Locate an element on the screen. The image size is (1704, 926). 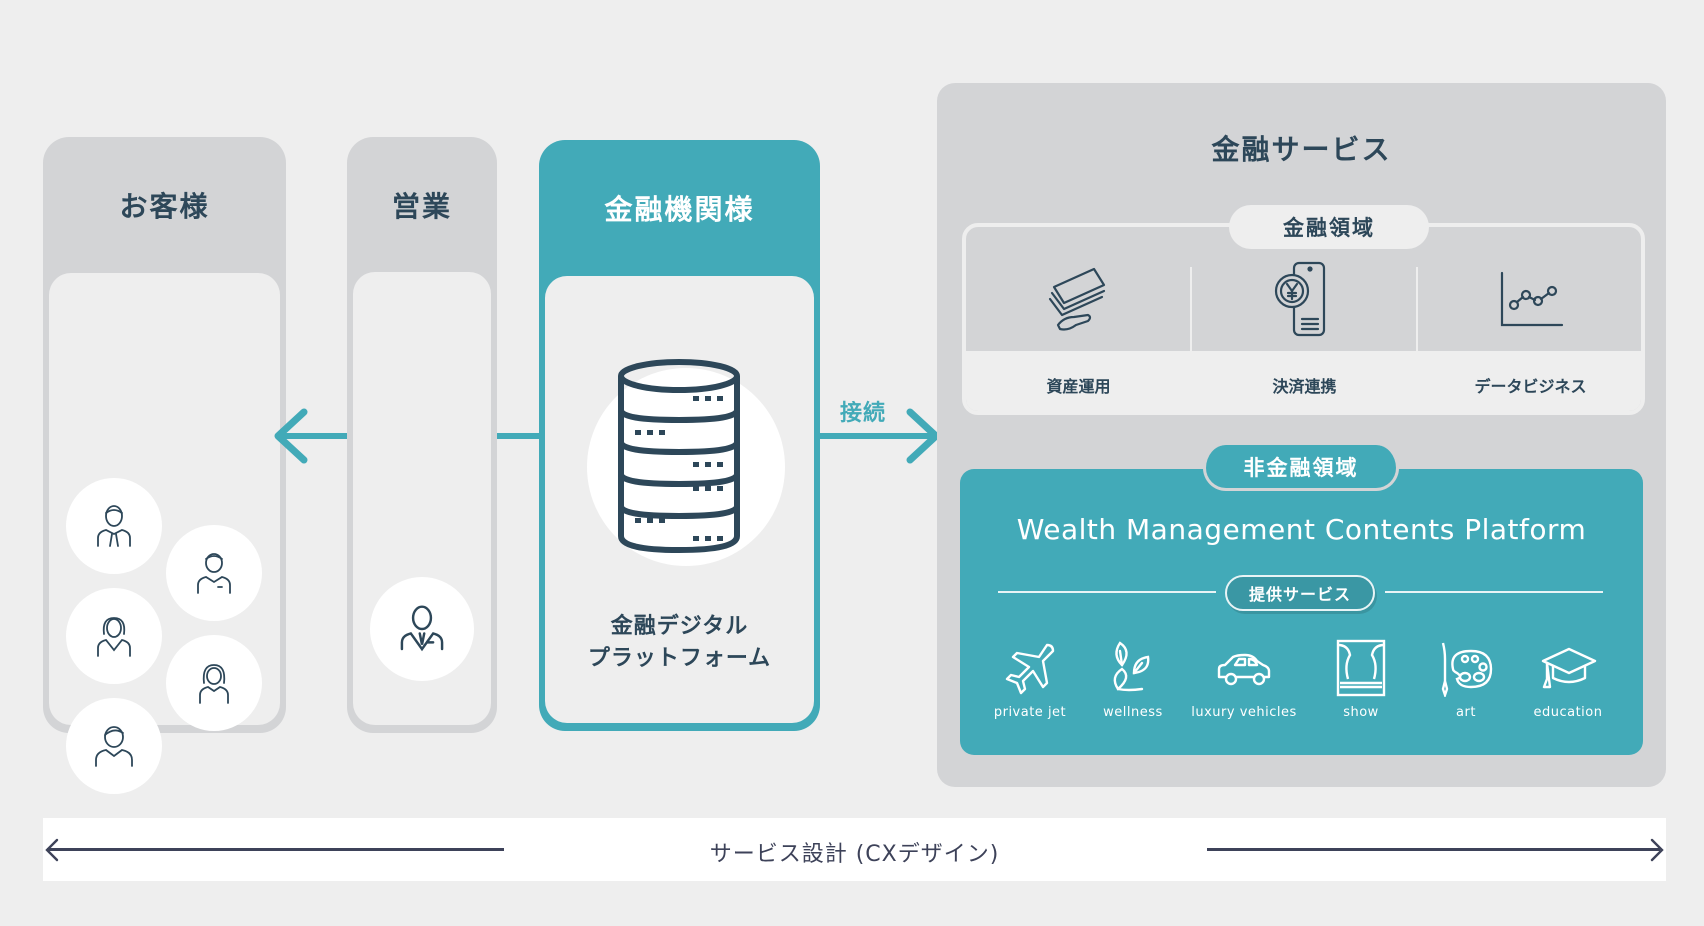
man-shirt-icon is located at coordinates (214, 573).